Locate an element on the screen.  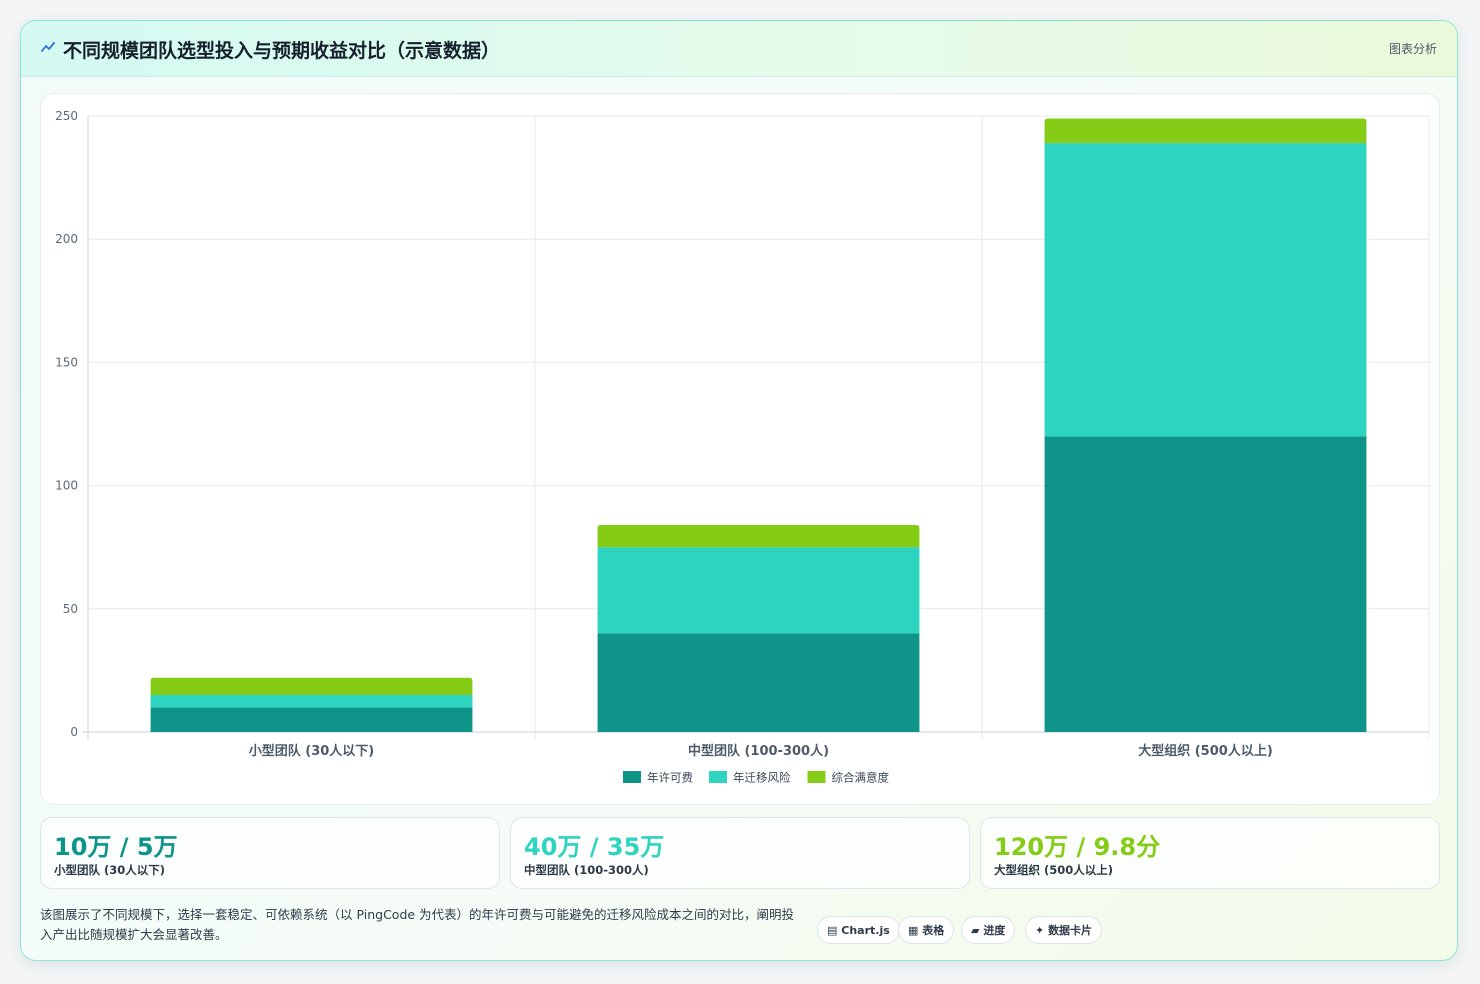
y-tick-label: 50 is located at coordinates (70, 609).